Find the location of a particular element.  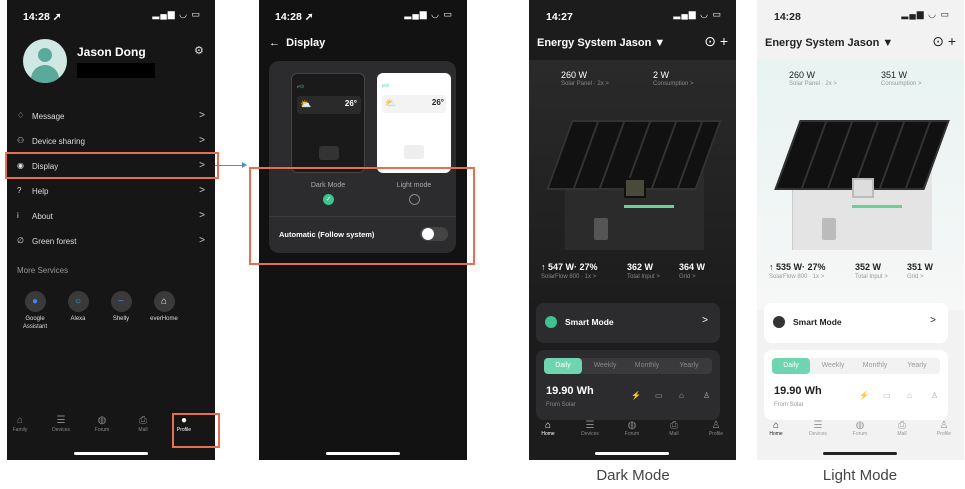

stat-grid: 364 W Grid > is located at coordinates (692, 271).